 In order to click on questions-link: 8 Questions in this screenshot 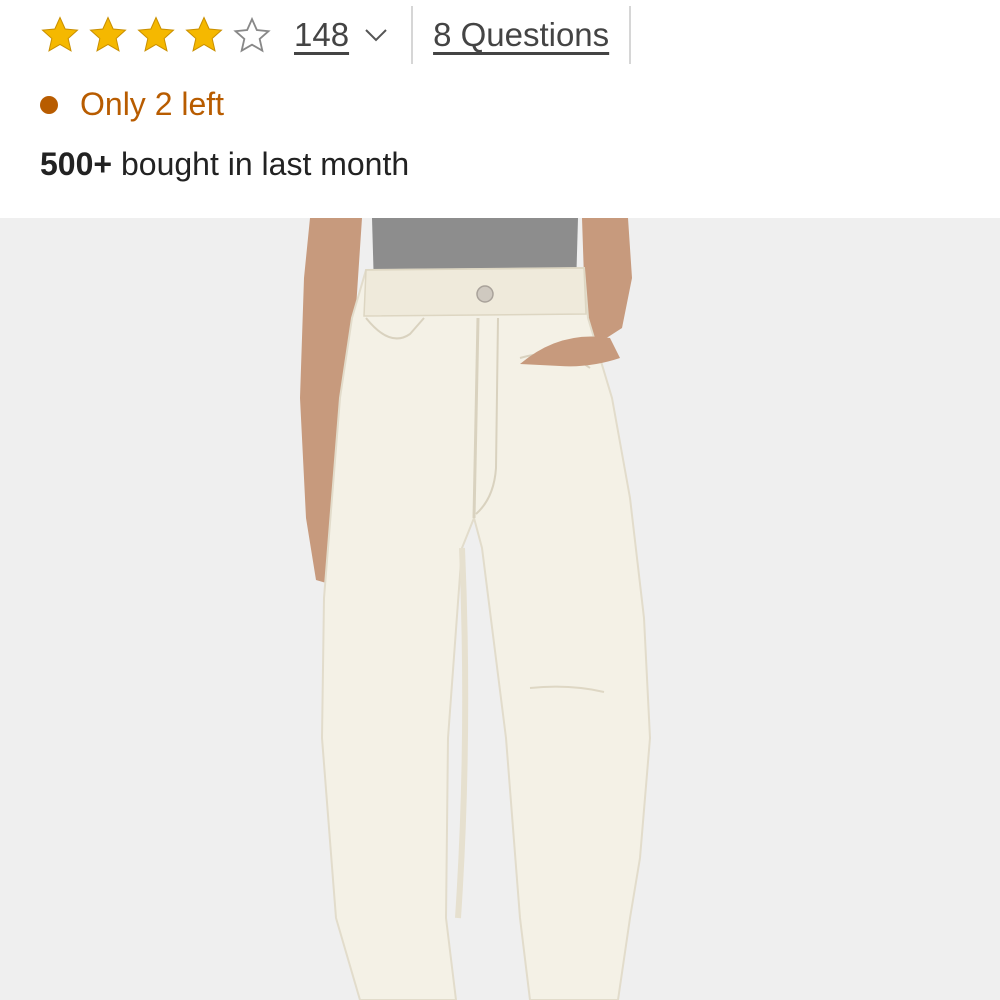, I will do `click(521, 35)`.